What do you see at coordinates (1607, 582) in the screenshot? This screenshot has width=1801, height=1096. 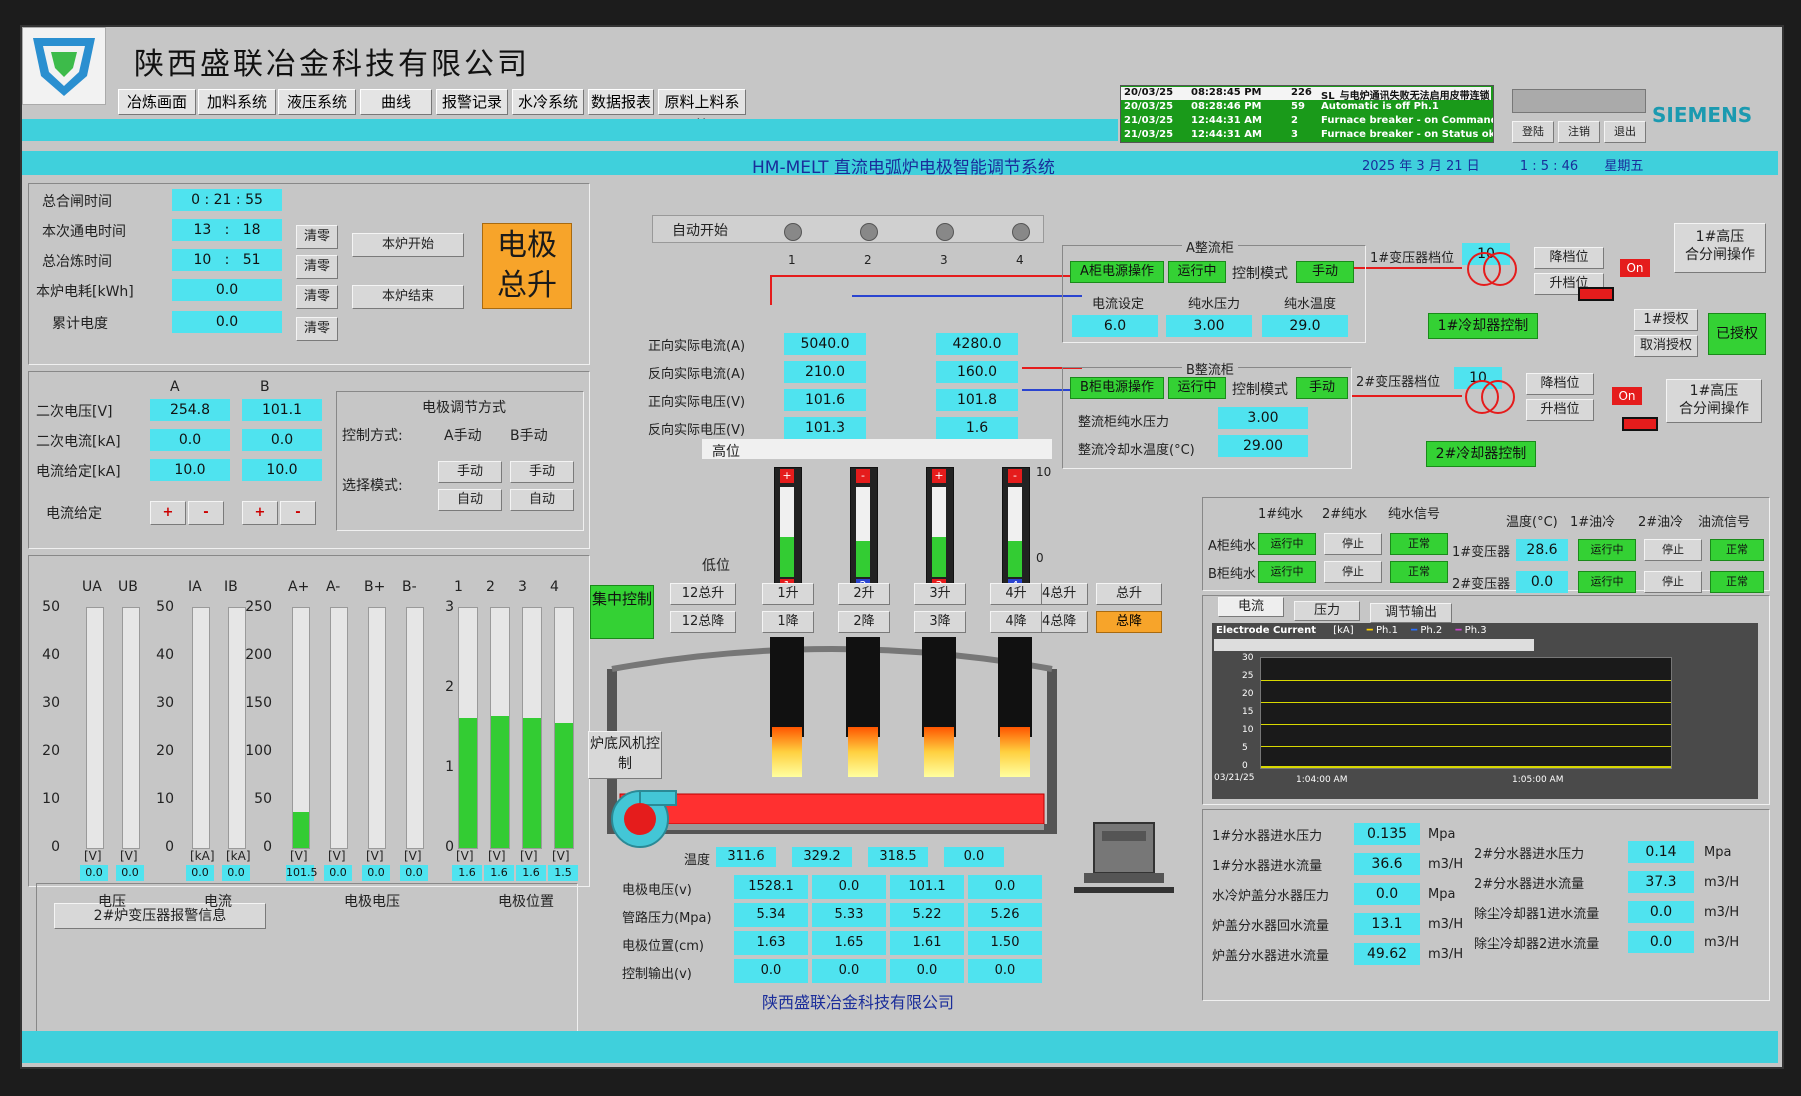 I see `oil1-status: 运行中` at bounding box center [1607, 582].